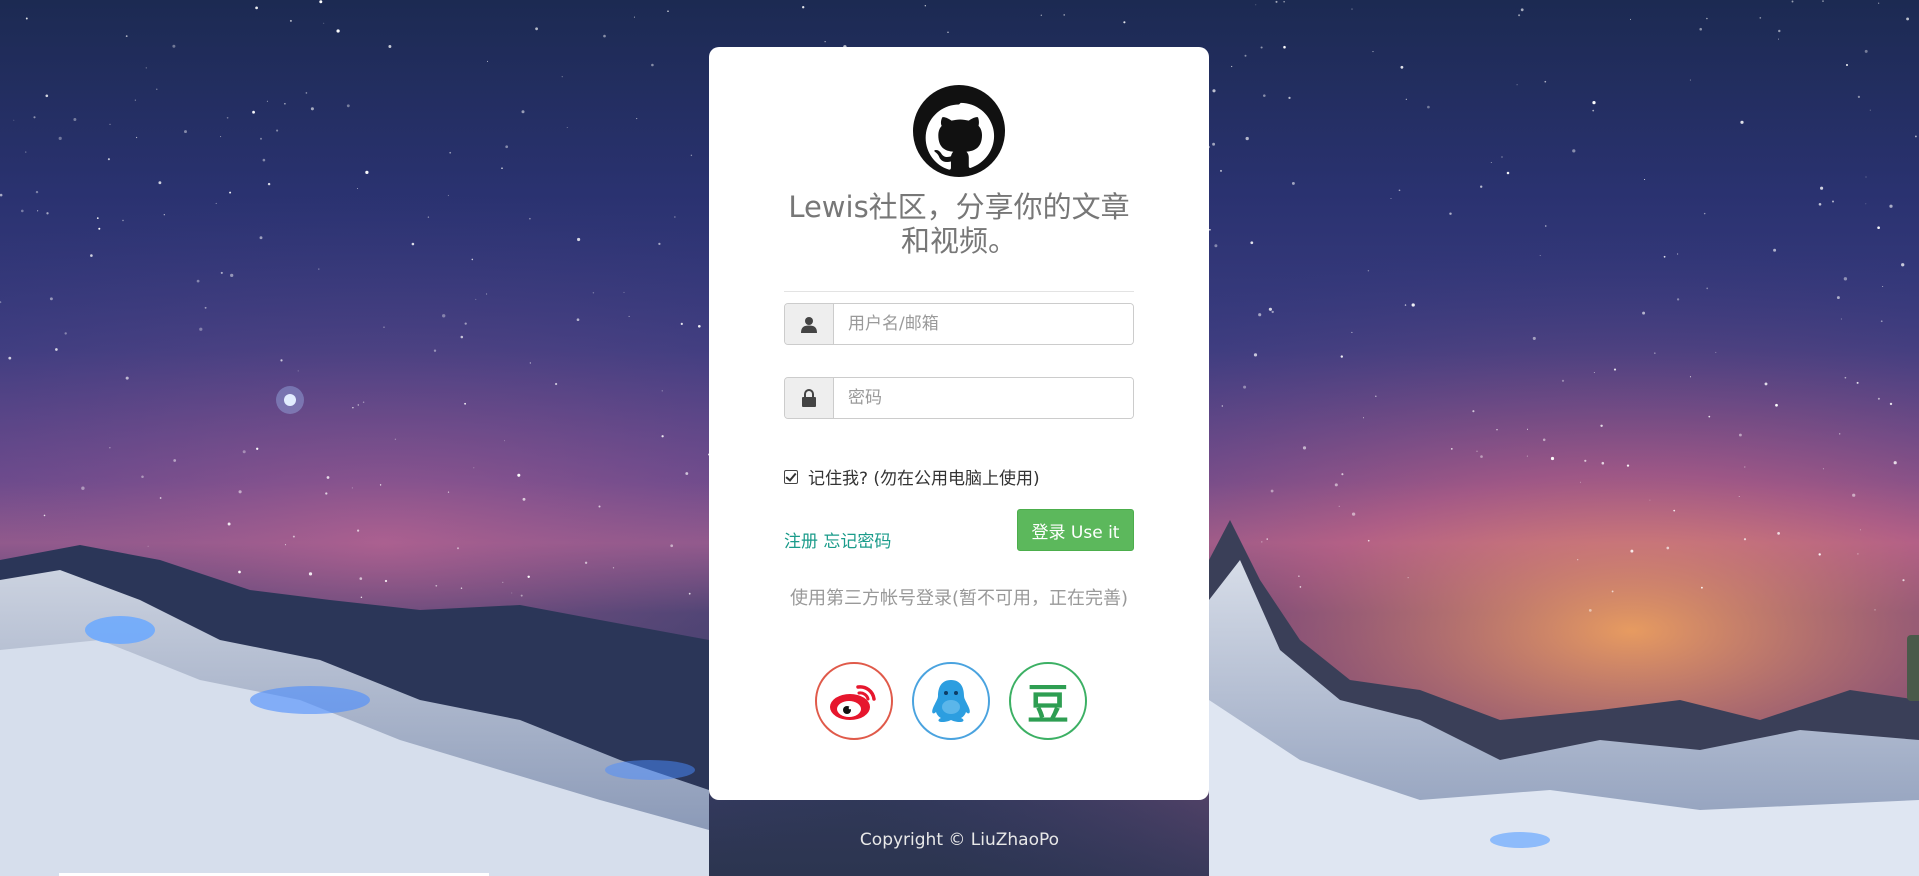 This screenshot has height=876, width=1919. What do you see at coordinates (959, 131) in the screenshot?
I see `github-logo-icon` at bounding box center [959, 131].